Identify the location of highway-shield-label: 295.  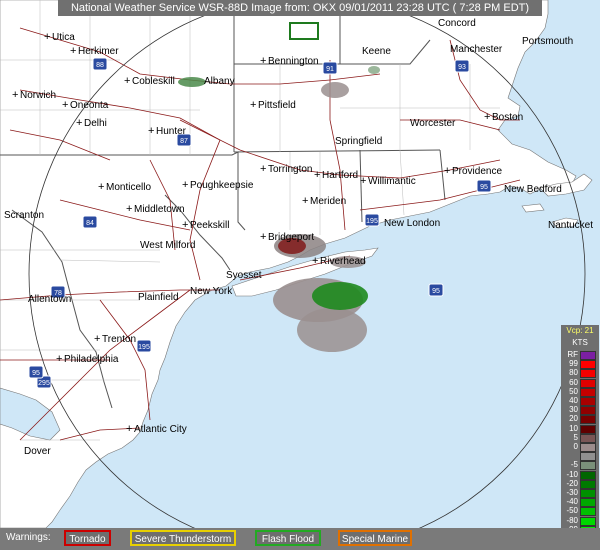
(44, 383).